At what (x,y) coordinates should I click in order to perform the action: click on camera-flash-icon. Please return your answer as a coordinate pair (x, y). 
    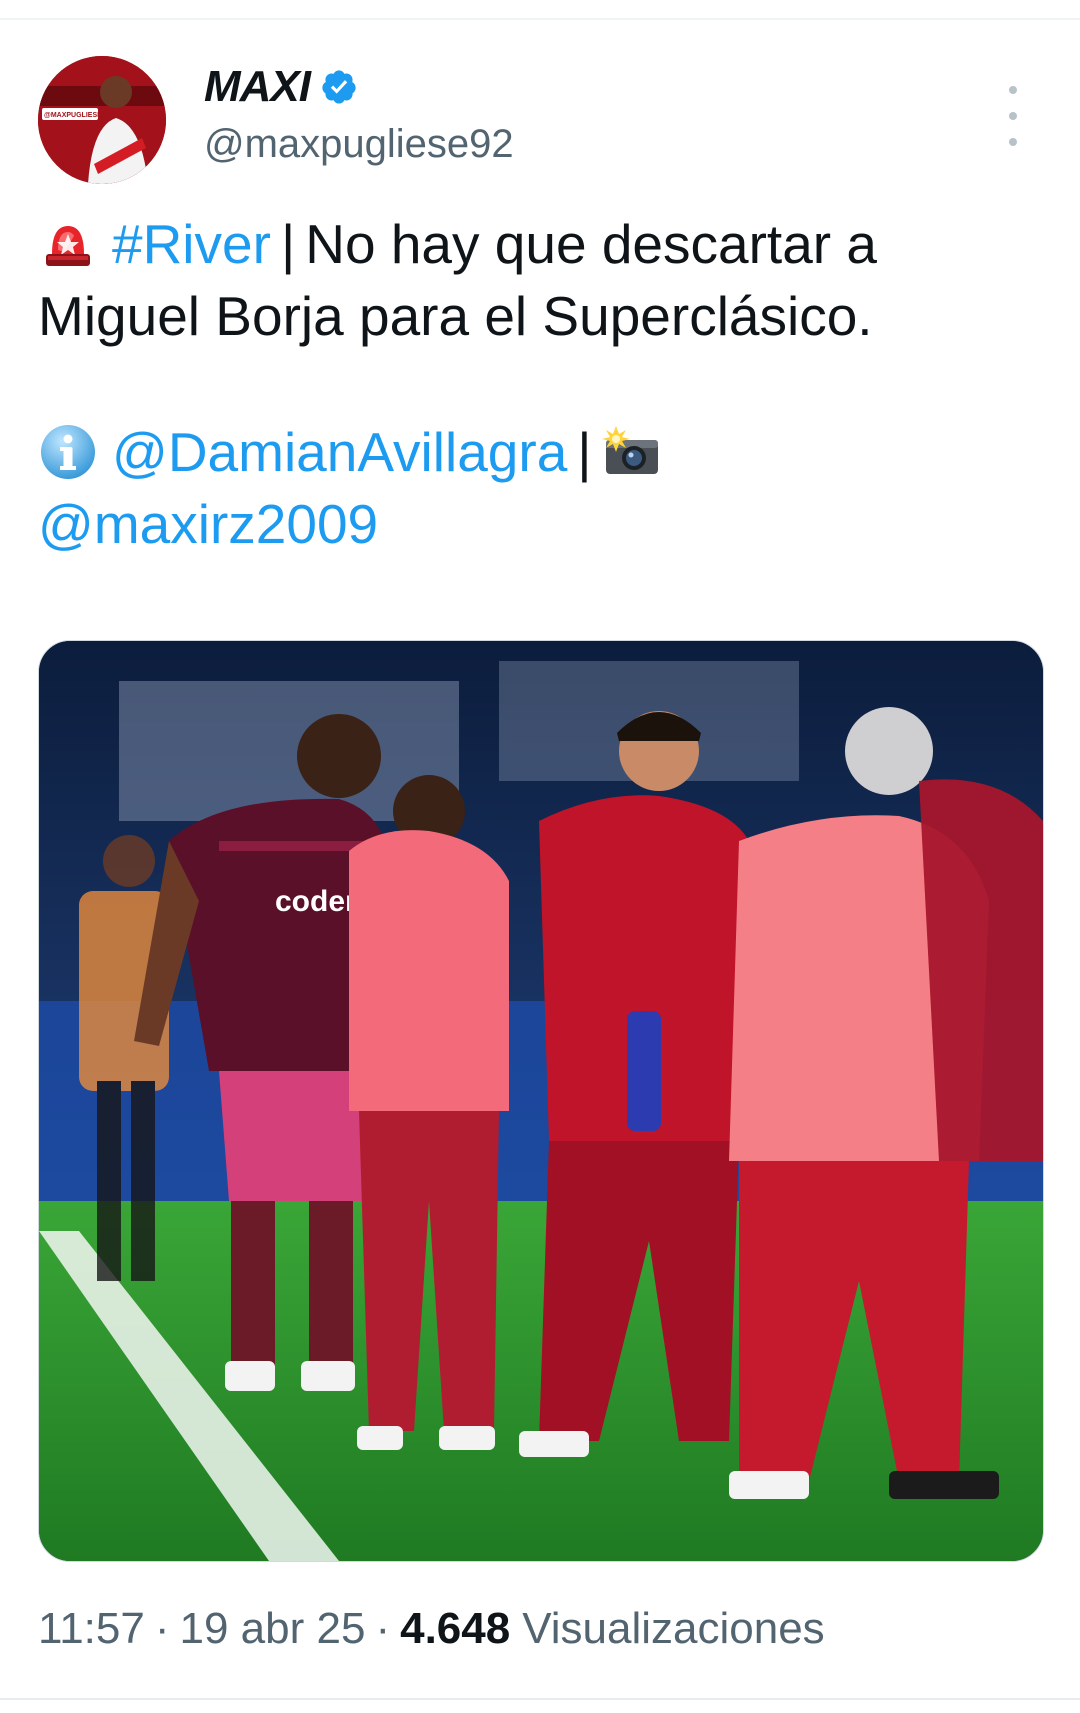
    Looking at the image, I should click on (631, 452).